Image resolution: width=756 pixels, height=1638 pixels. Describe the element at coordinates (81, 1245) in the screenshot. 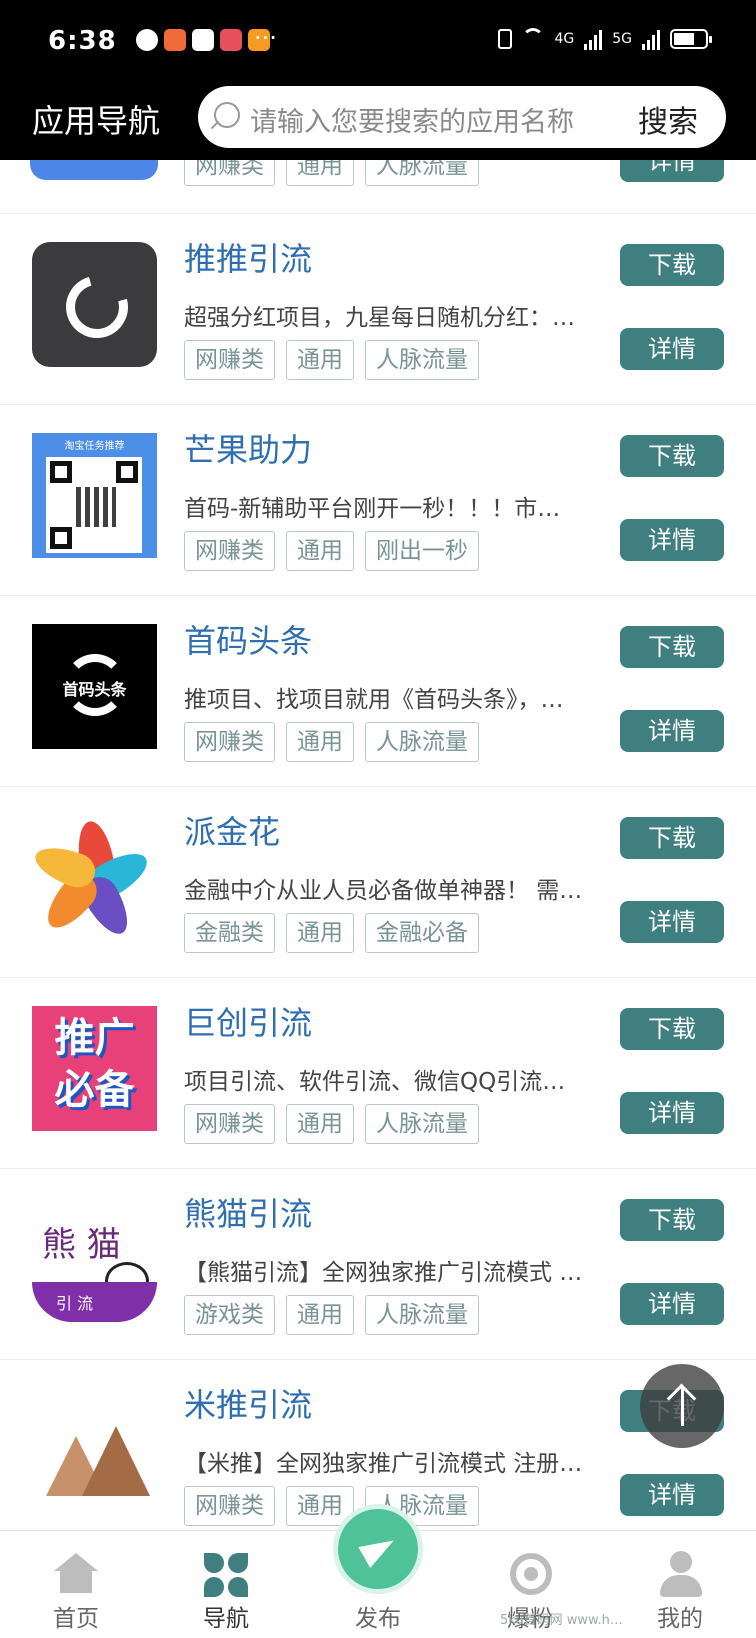

I see `icon-caption: 熊 猫` at that location.